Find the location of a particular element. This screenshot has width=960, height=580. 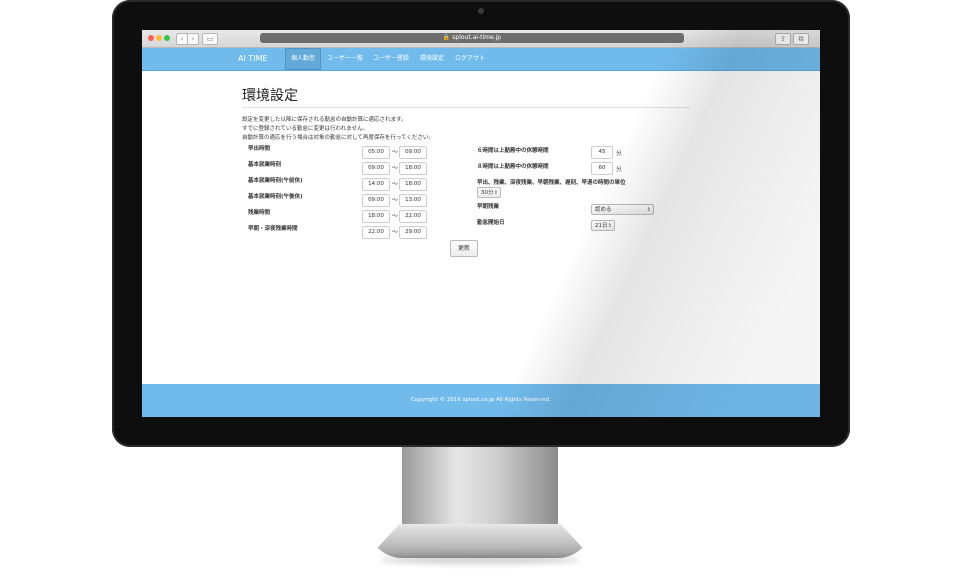

close-window-button is located at coordinates (151, 38).